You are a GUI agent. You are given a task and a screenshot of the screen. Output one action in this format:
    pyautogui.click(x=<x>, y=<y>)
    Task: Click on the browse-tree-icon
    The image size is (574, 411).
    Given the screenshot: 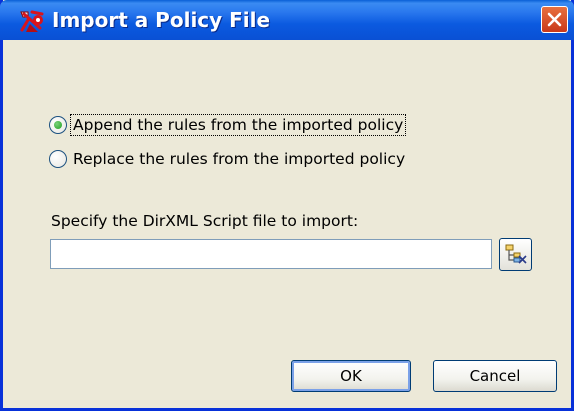 What is the action you would take?
    pyautogui.click(x=516, y=254)
    